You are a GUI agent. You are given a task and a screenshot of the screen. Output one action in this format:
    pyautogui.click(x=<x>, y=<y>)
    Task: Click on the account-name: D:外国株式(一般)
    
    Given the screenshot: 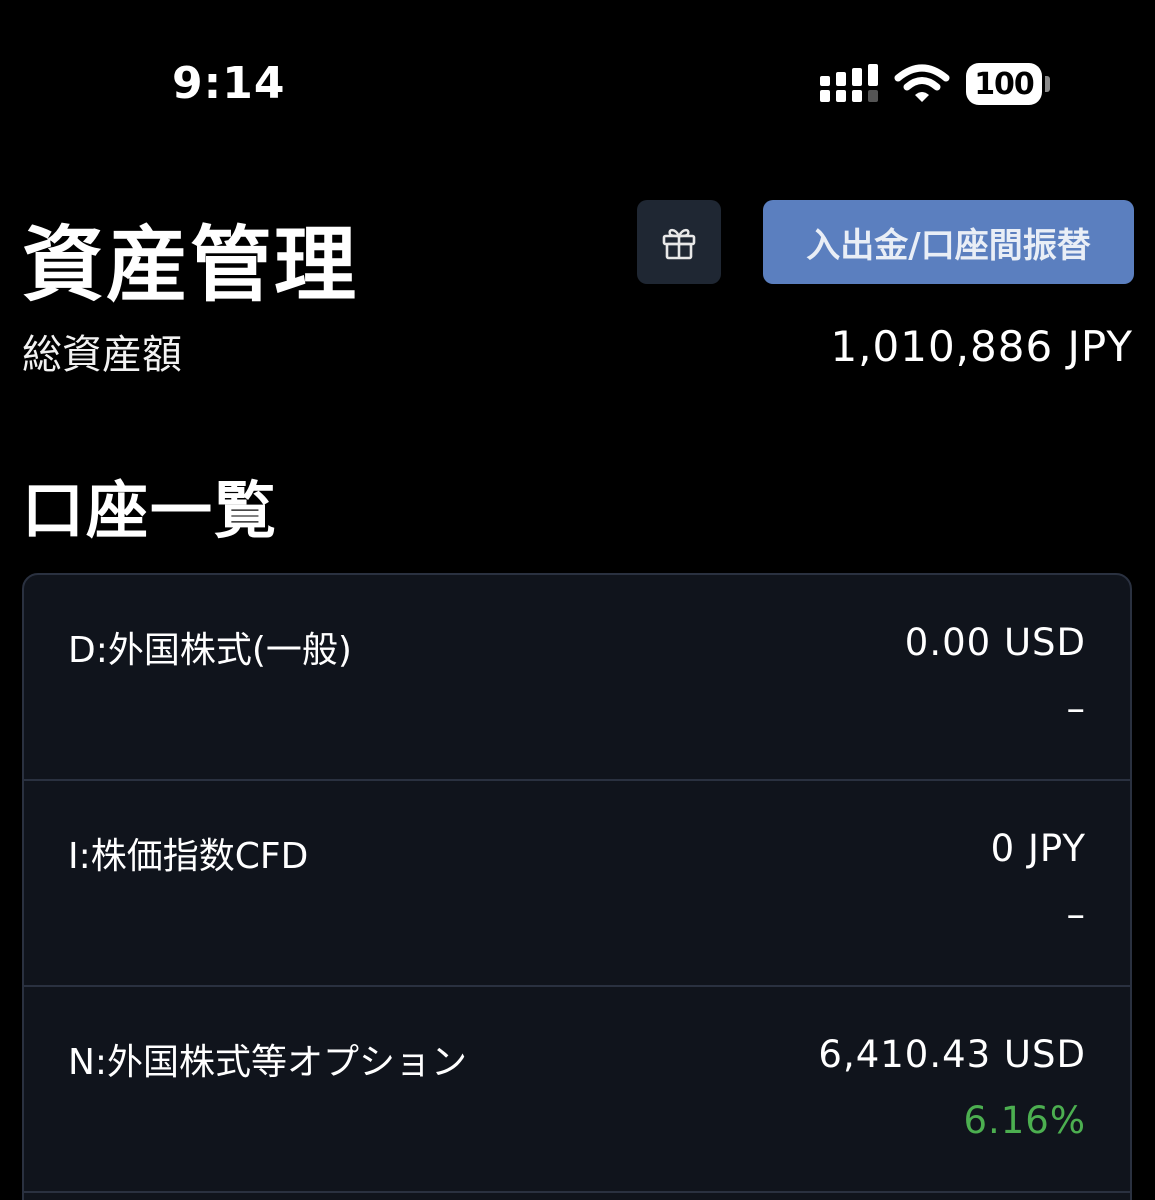 What is the action you would take?
    pyautogui.click(x=210, y=650)
    